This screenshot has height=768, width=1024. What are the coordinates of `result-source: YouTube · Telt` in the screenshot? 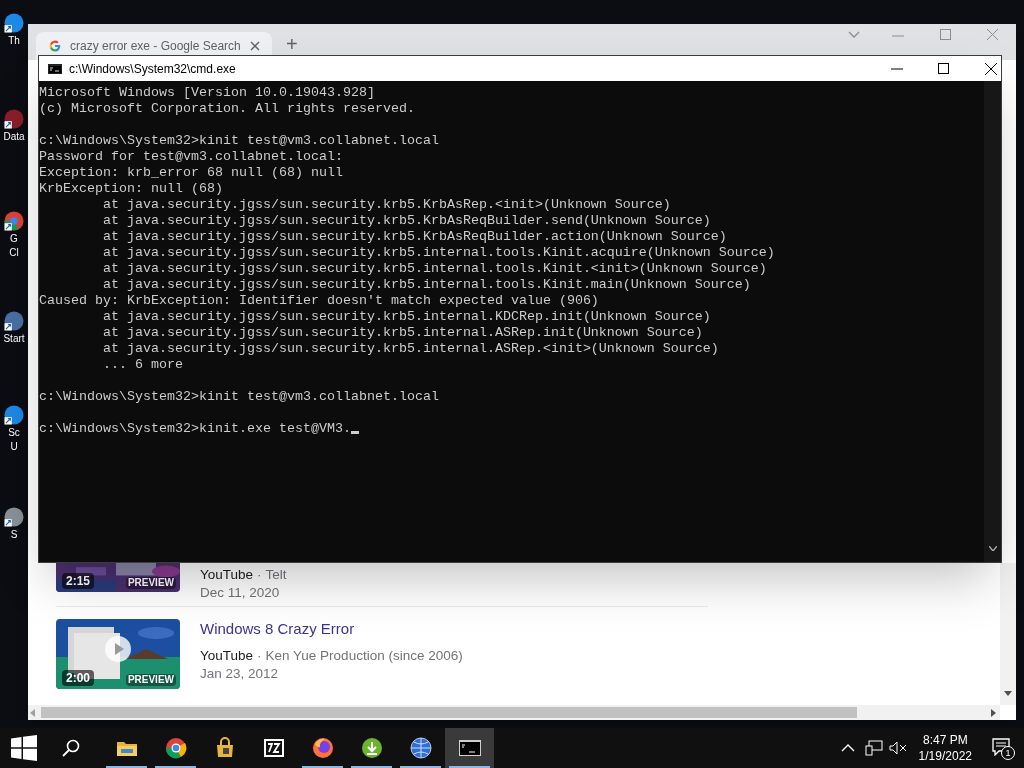 It's located at (243, 575).